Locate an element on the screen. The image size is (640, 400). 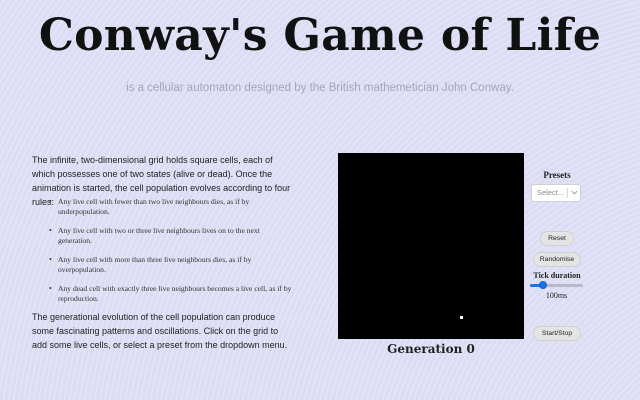
tick-duration-value: 100ms is located at coordinates (556, 295).